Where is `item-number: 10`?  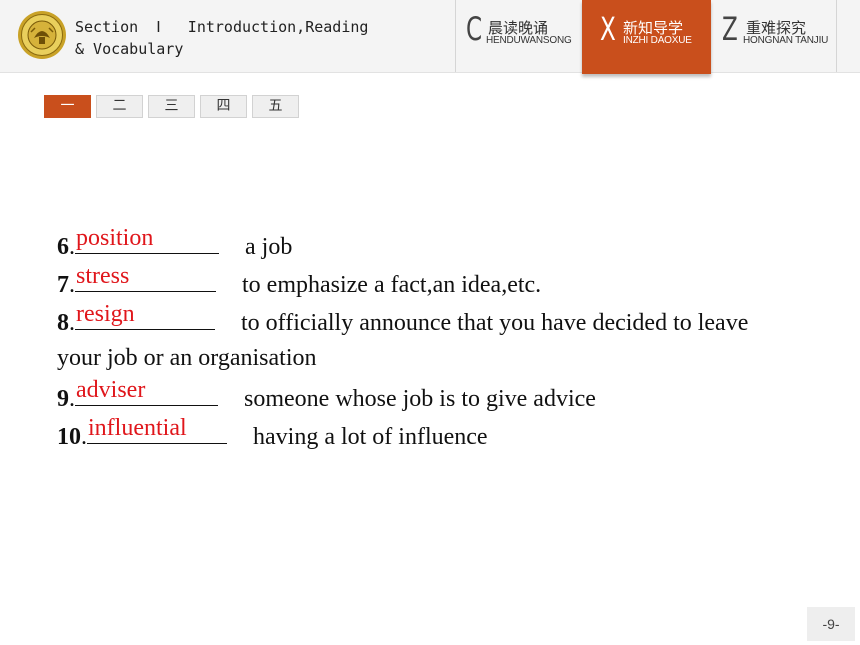
item-number: 10 is located at coordinates (69, 437).